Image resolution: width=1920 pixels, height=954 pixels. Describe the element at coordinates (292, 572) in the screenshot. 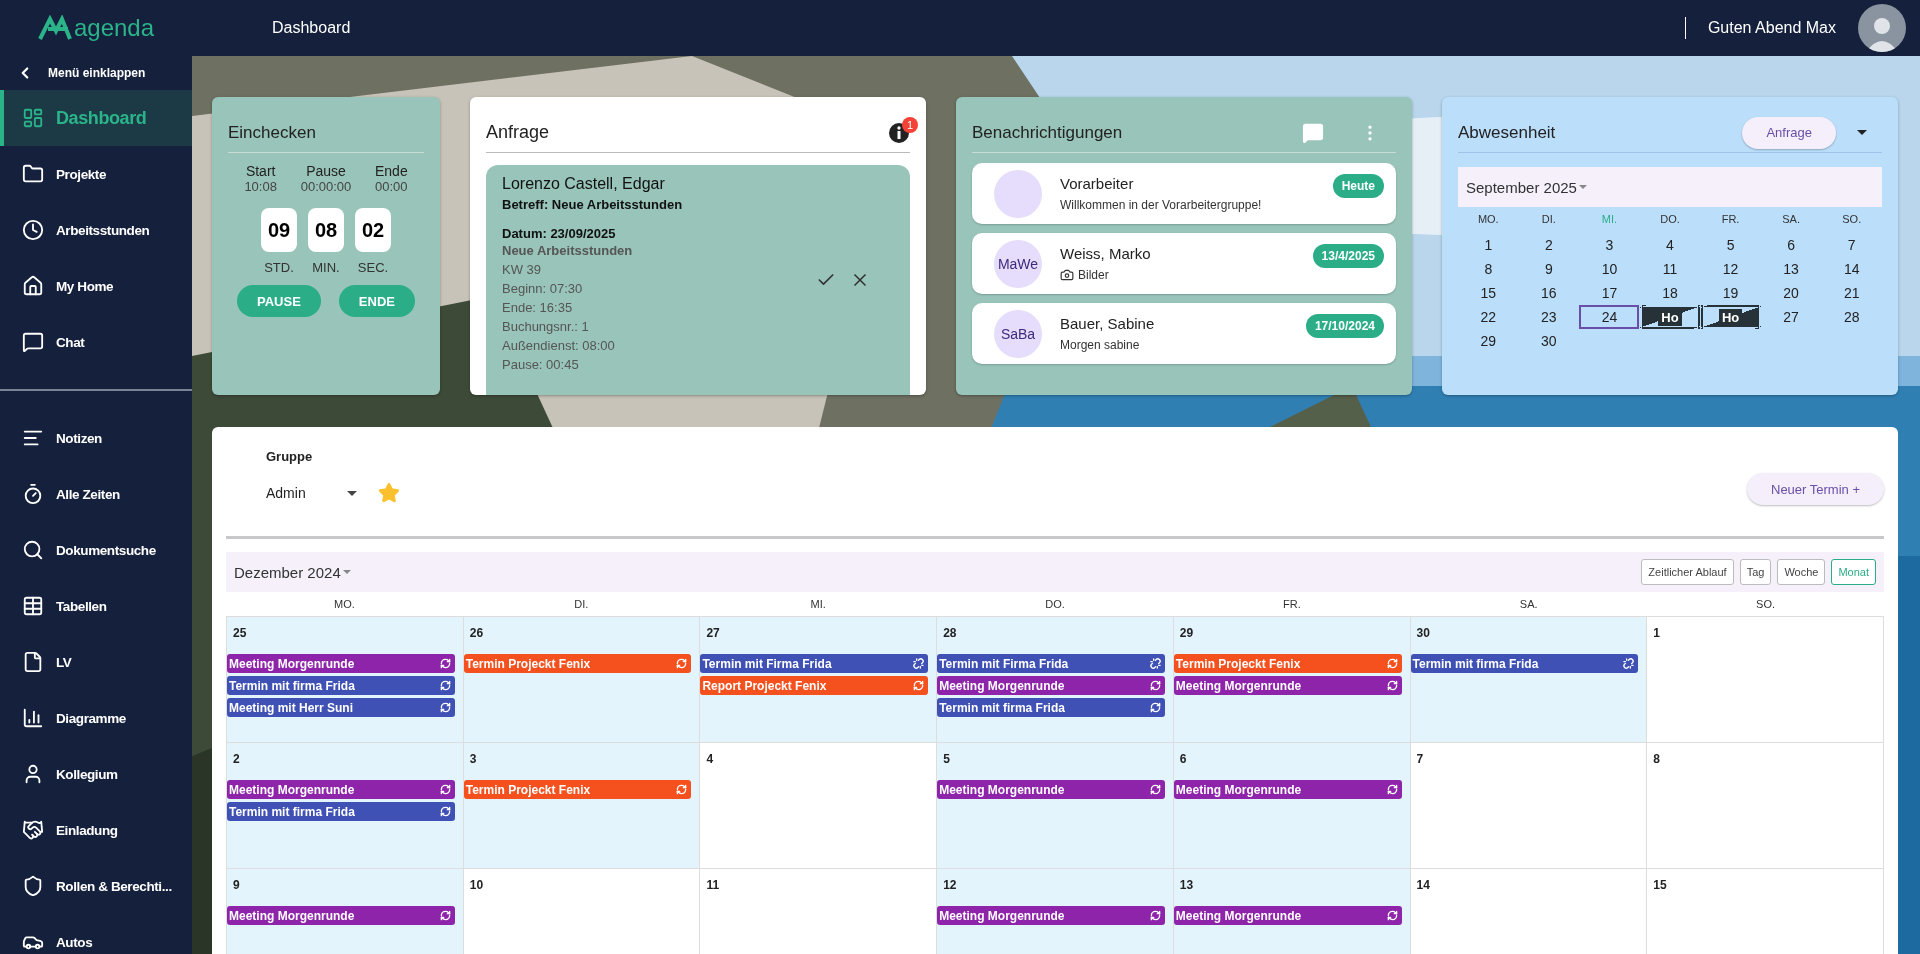

I see `month-selector: Dezember 2024` at that location.